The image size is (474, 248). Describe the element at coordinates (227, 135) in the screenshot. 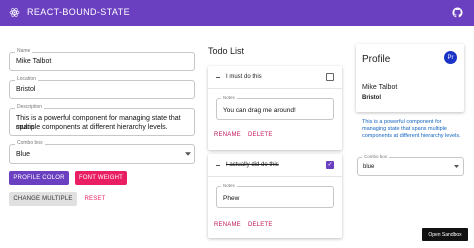

I see `rename-button-1: RENAME` at that location.